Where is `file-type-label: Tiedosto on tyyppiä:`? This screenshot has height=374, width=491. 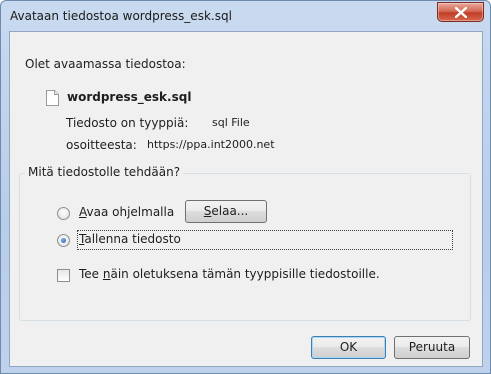 file-type-label: Tiedosto on tyyppiä: is located at coordinates (127, 123).